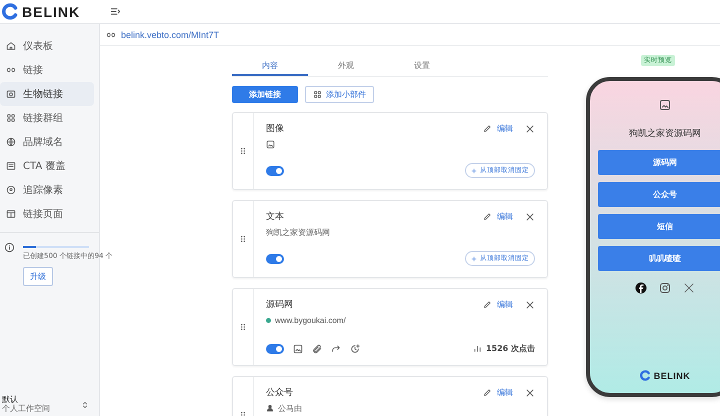  What do you see at coordinates (11, 70) in the screenshot?
I see `link-icon` at bounding box center [11, 70].